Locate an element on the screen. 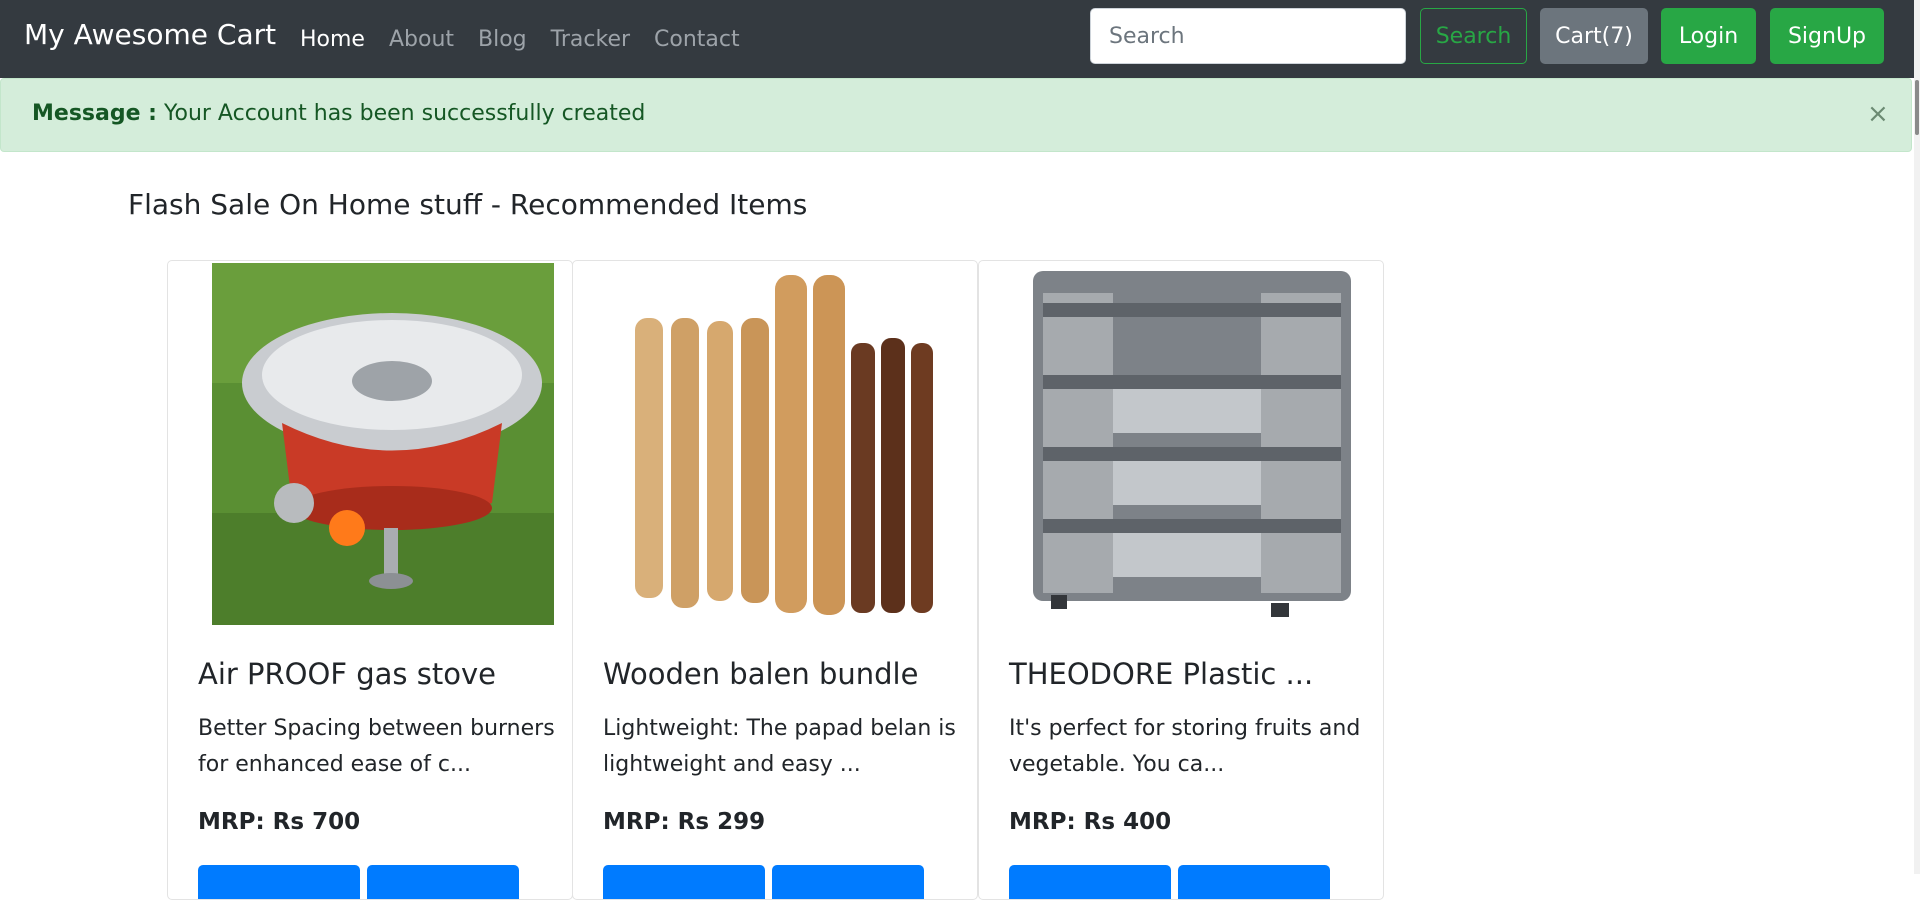 The width and height of the screenshot is (1920, 900). nav-link-about: About is located at coordinates (421, 39).